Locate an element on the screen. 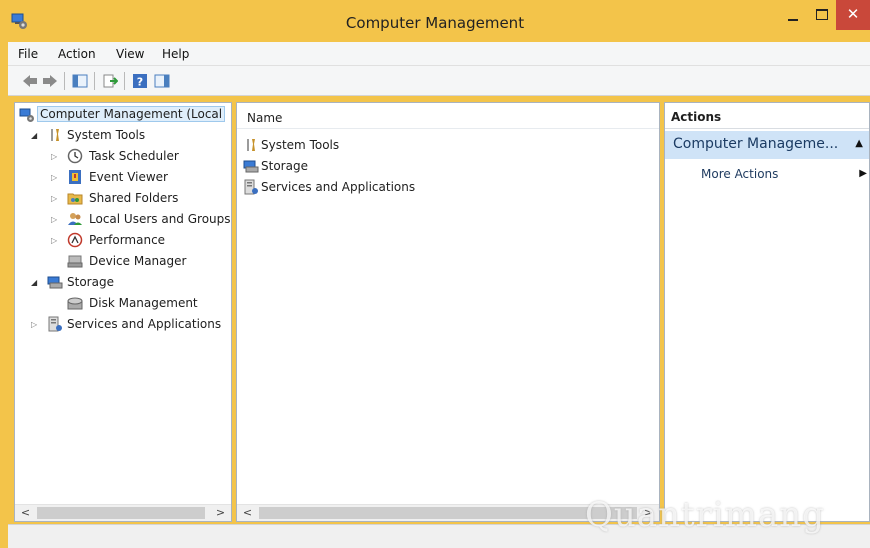 This screenshot has width=870, height=548. show-hide-console-tree-icon is located at coordinates (80, 81).